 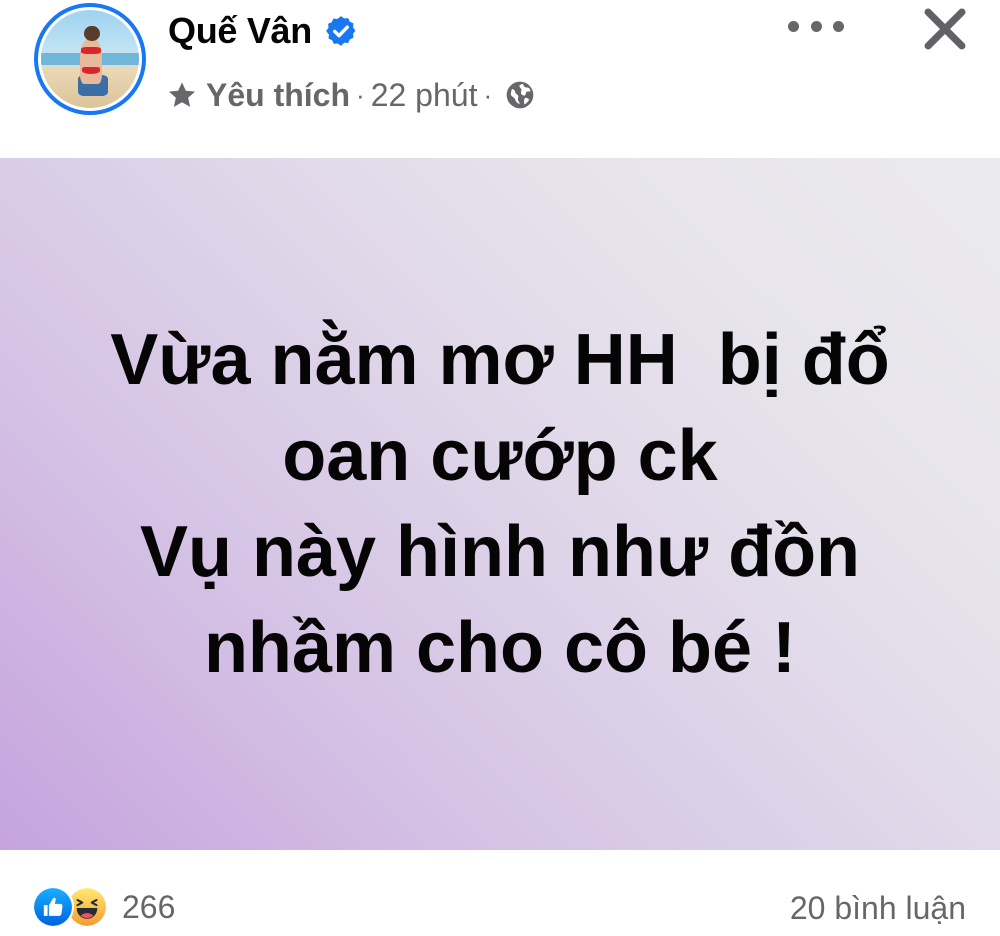 I want to click on globe-icon, so click(x=520, y=95).